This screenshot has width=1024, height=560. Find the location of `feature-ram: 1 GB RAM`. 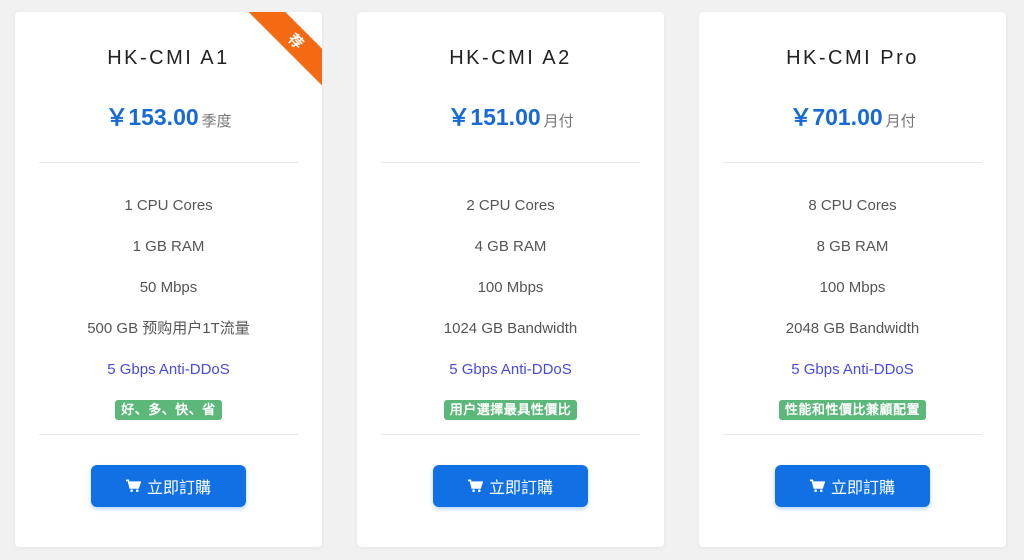

feature-ram: 1 GB RAM is located at coordinates (168, 246).